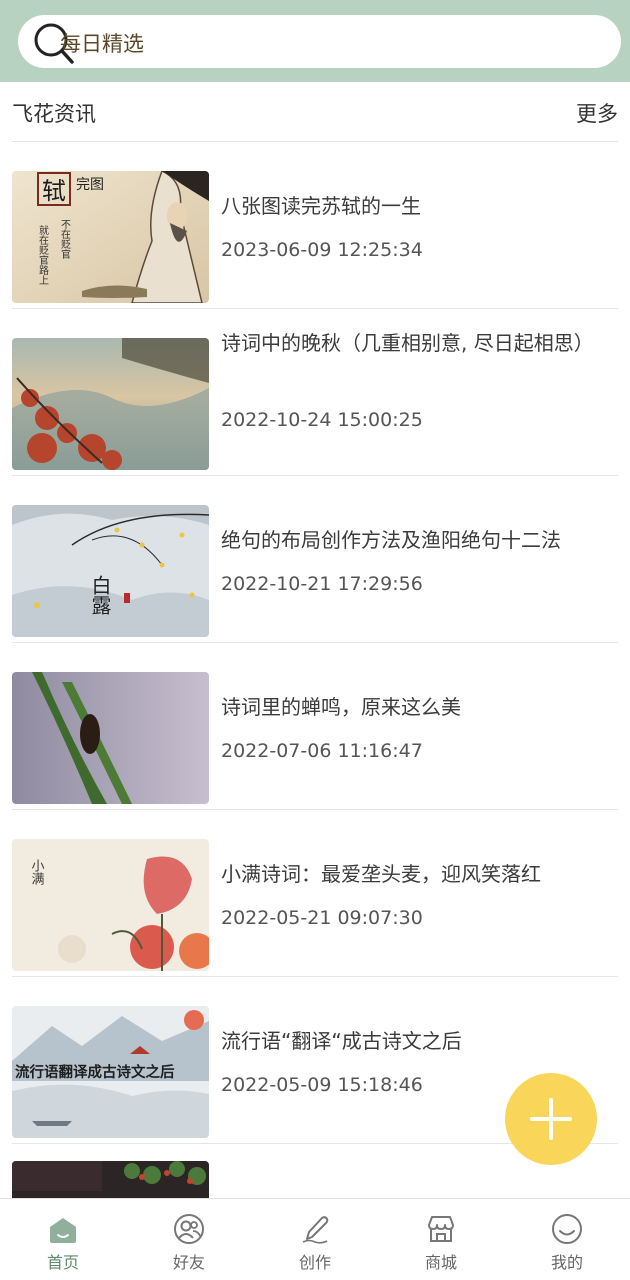  I want to click on article-time: 2022-07-06 11:16:47, so click(322, 751).